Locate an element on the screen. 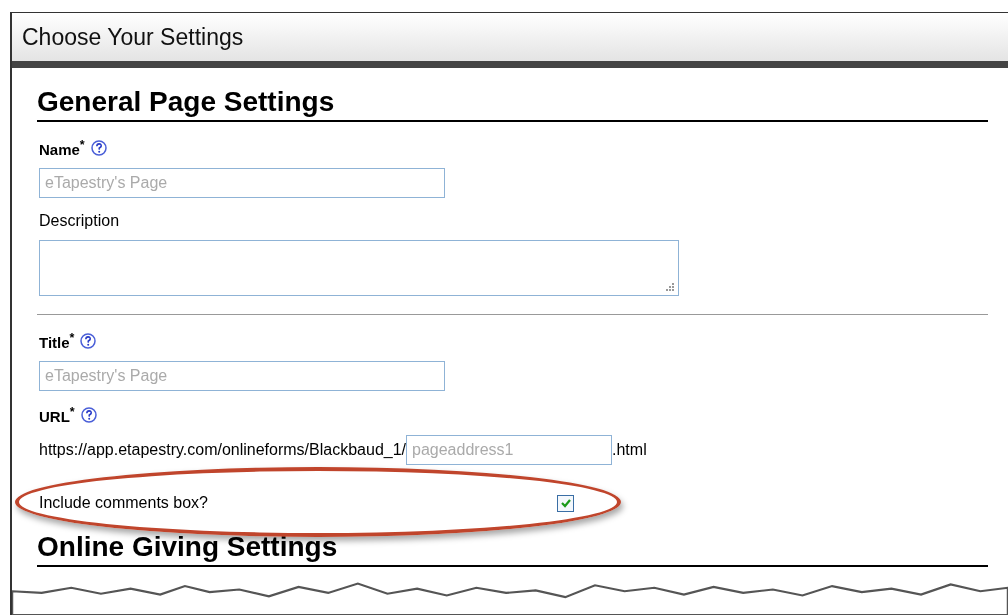 This screenshot has width=1008, height=615. check-icon is located at coordinates (565, 503).